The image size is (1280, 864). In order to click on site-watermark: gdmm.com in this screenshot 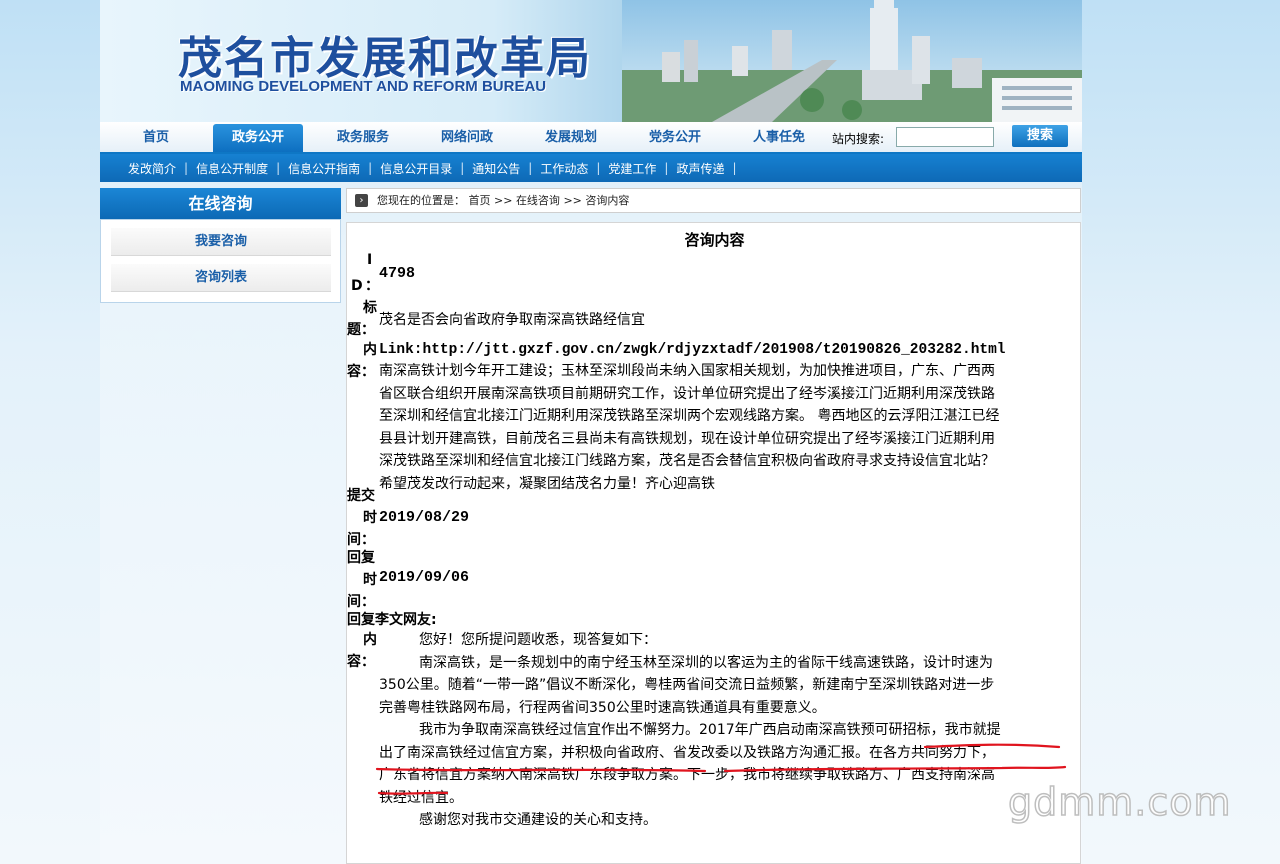, I will do `click(1119, 802)`.